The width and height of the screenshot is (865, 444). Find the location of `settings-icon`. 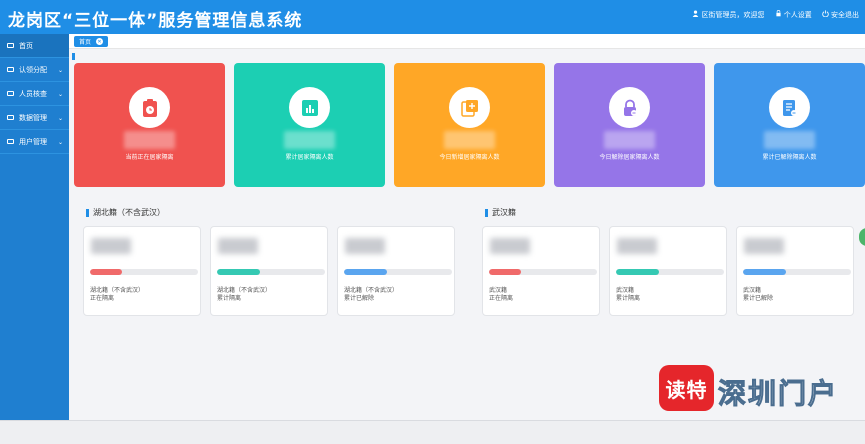

settings-icon is located at coordinates (778, 13).